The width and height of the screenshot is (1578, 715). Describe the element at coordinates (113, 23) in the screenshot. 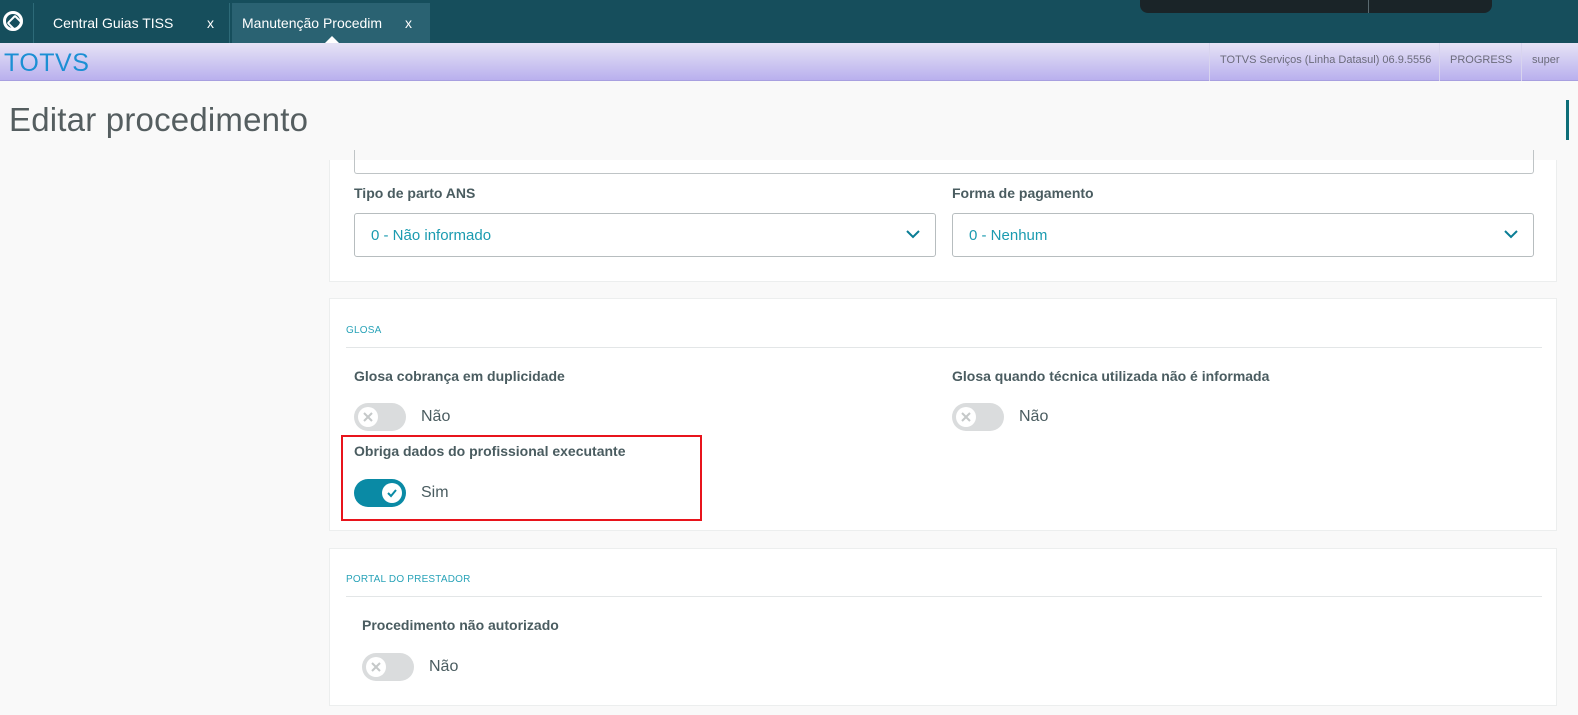

I see `tab-label: Central Guias TISS` at that location.